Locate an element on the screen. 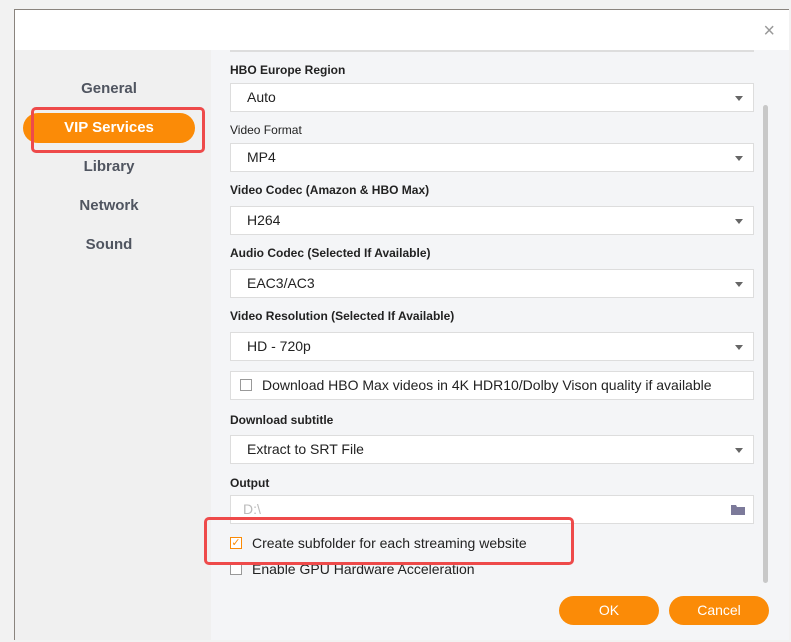 The width and height of the screenshot is (791, 642). video-format-value: MP4 is located at coordinates (261, 157).